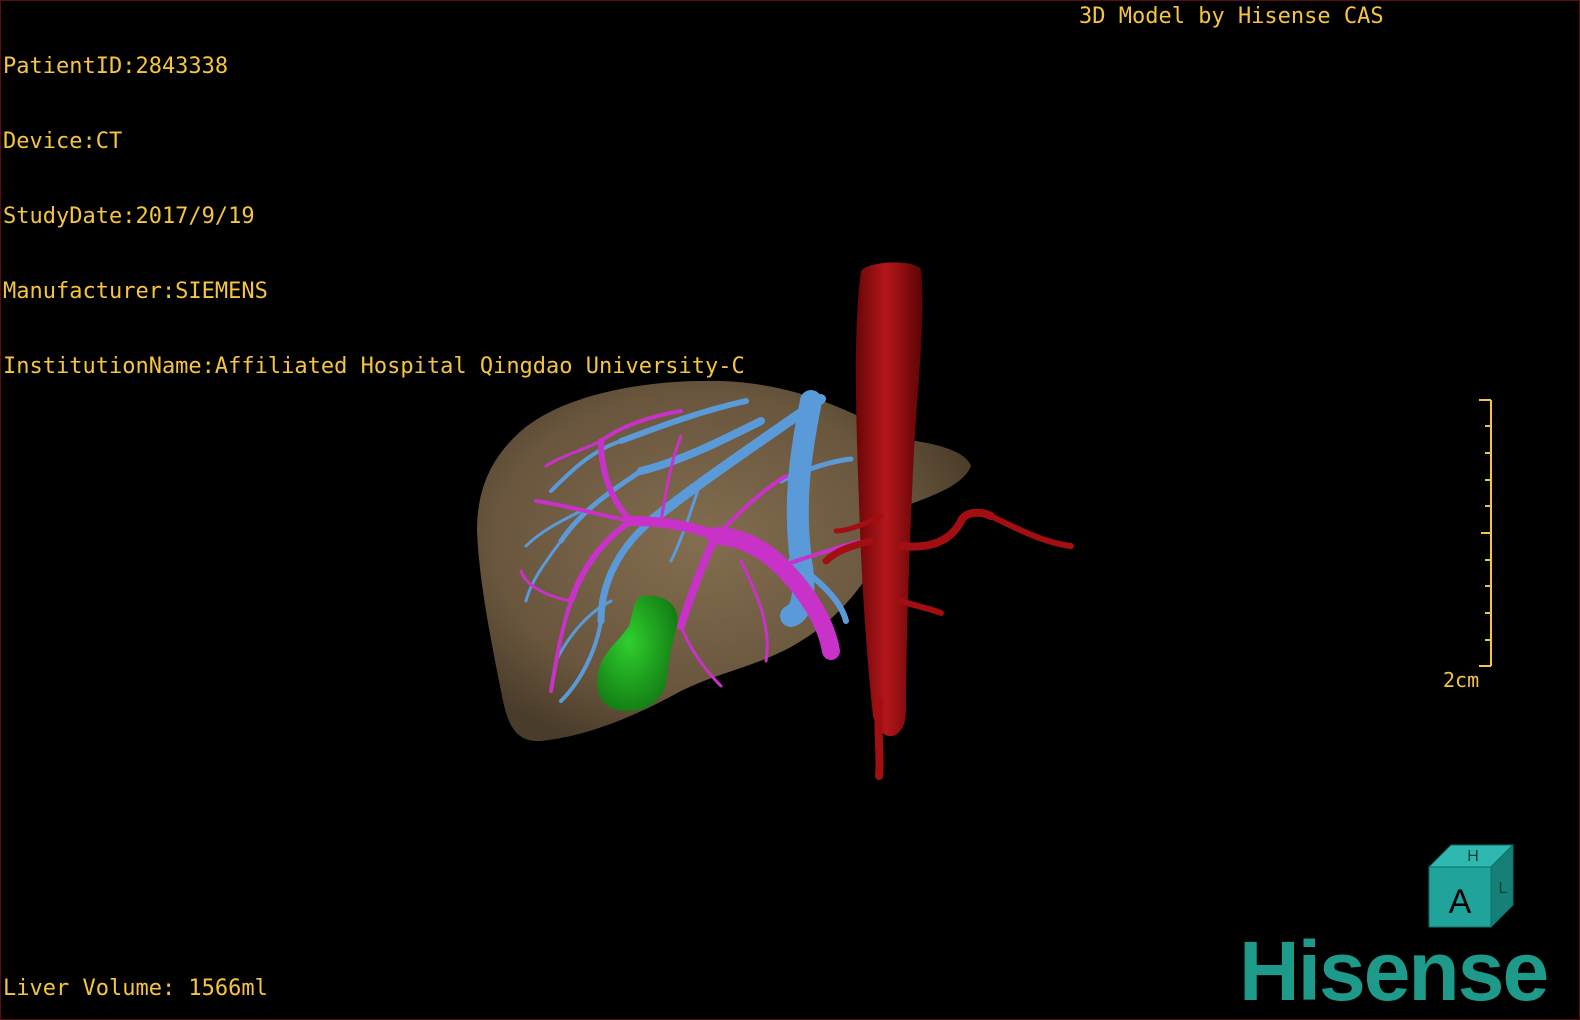 The height and width of the screenshot is (1020, 1580). I want to click on cube-front-label: A, so click(1460, 902).